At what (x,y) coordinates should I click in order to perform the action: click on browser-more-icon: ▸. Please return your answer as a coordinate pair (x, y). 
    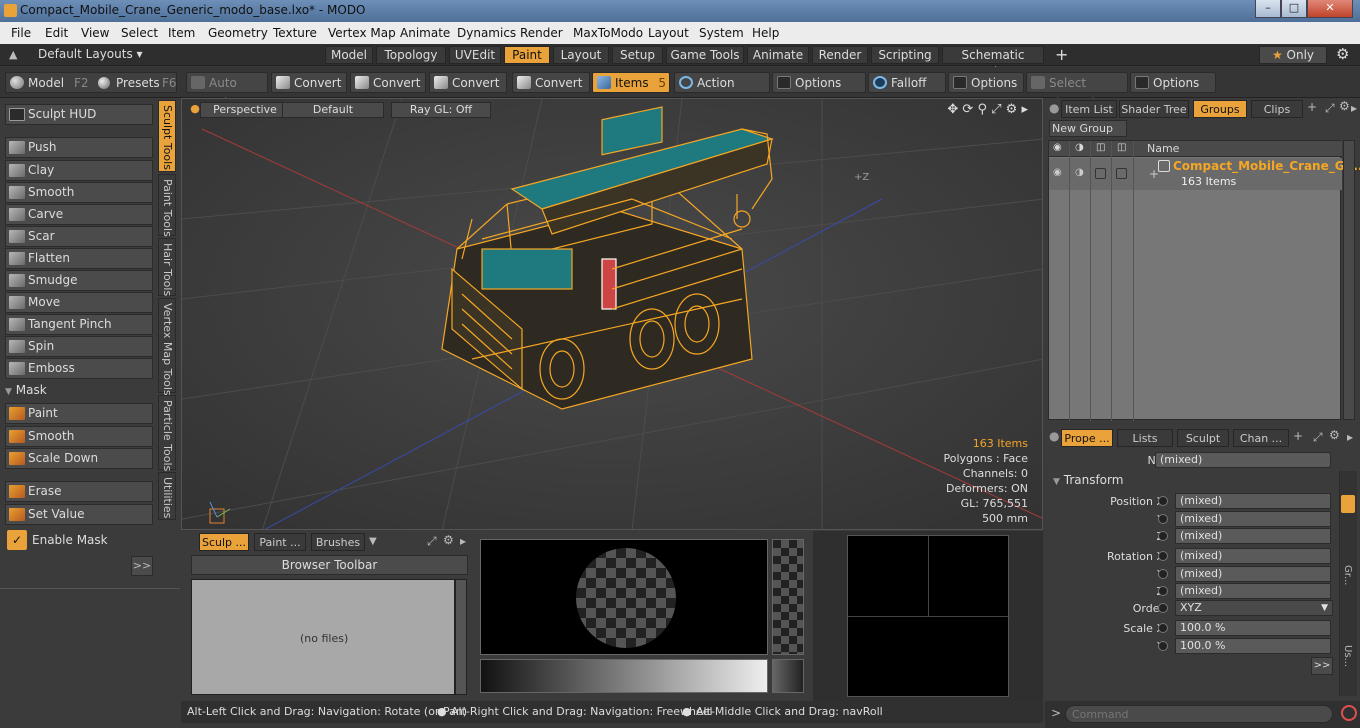
    Looking at the image, I should click on (463, 541).